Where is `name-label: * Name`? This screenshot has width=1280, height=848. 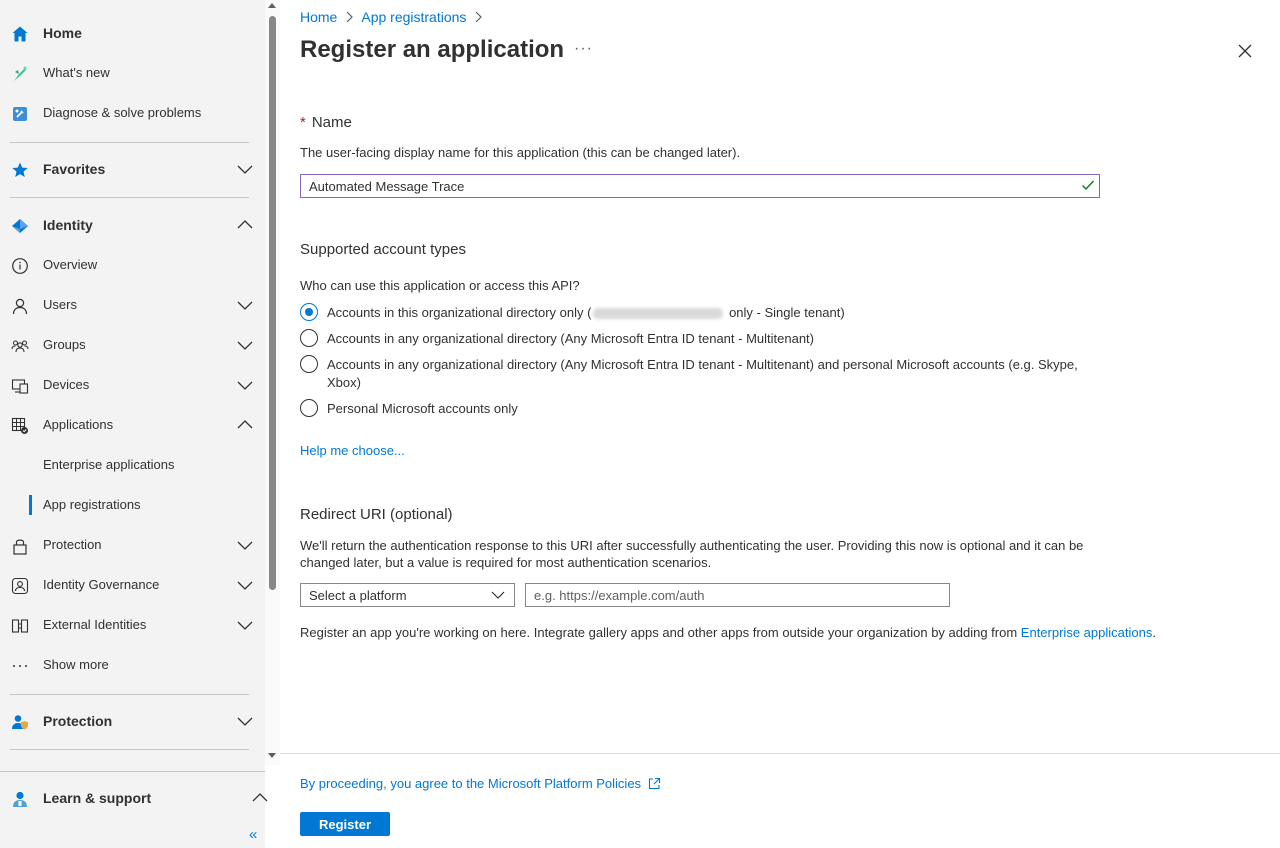
name-label: * Name is located at coordinates (326, 122).